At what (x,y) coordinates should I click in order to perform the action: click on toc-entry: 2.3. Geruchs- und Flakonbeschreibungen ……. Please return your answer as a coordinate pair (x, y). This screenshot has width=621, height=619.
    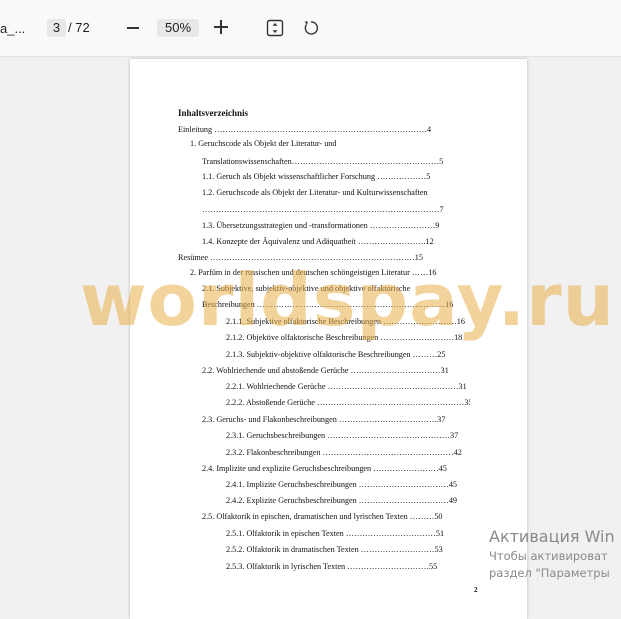
    Looking at the image, I should click on (324, 419).